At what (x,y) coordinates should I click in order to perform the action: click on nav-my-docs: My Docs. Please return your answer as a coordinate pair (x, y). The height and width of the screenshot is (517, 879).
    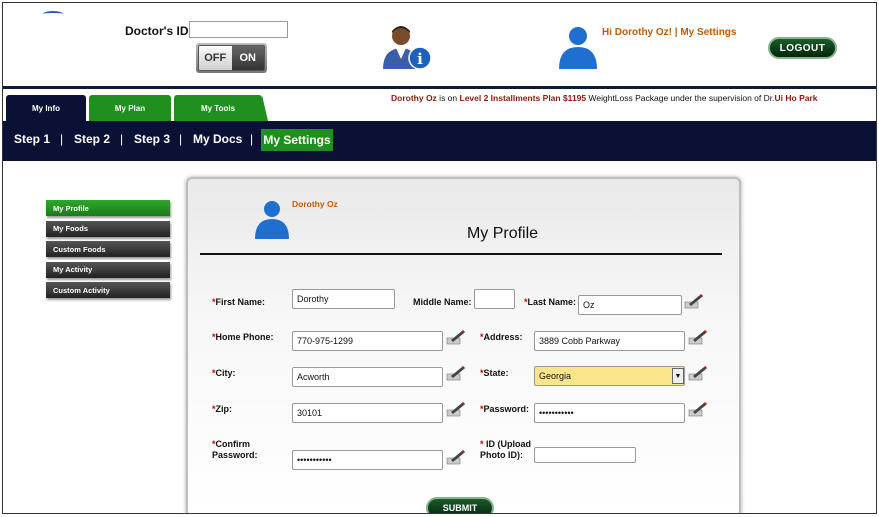
    Looking at the image, I should click on (217, 139).